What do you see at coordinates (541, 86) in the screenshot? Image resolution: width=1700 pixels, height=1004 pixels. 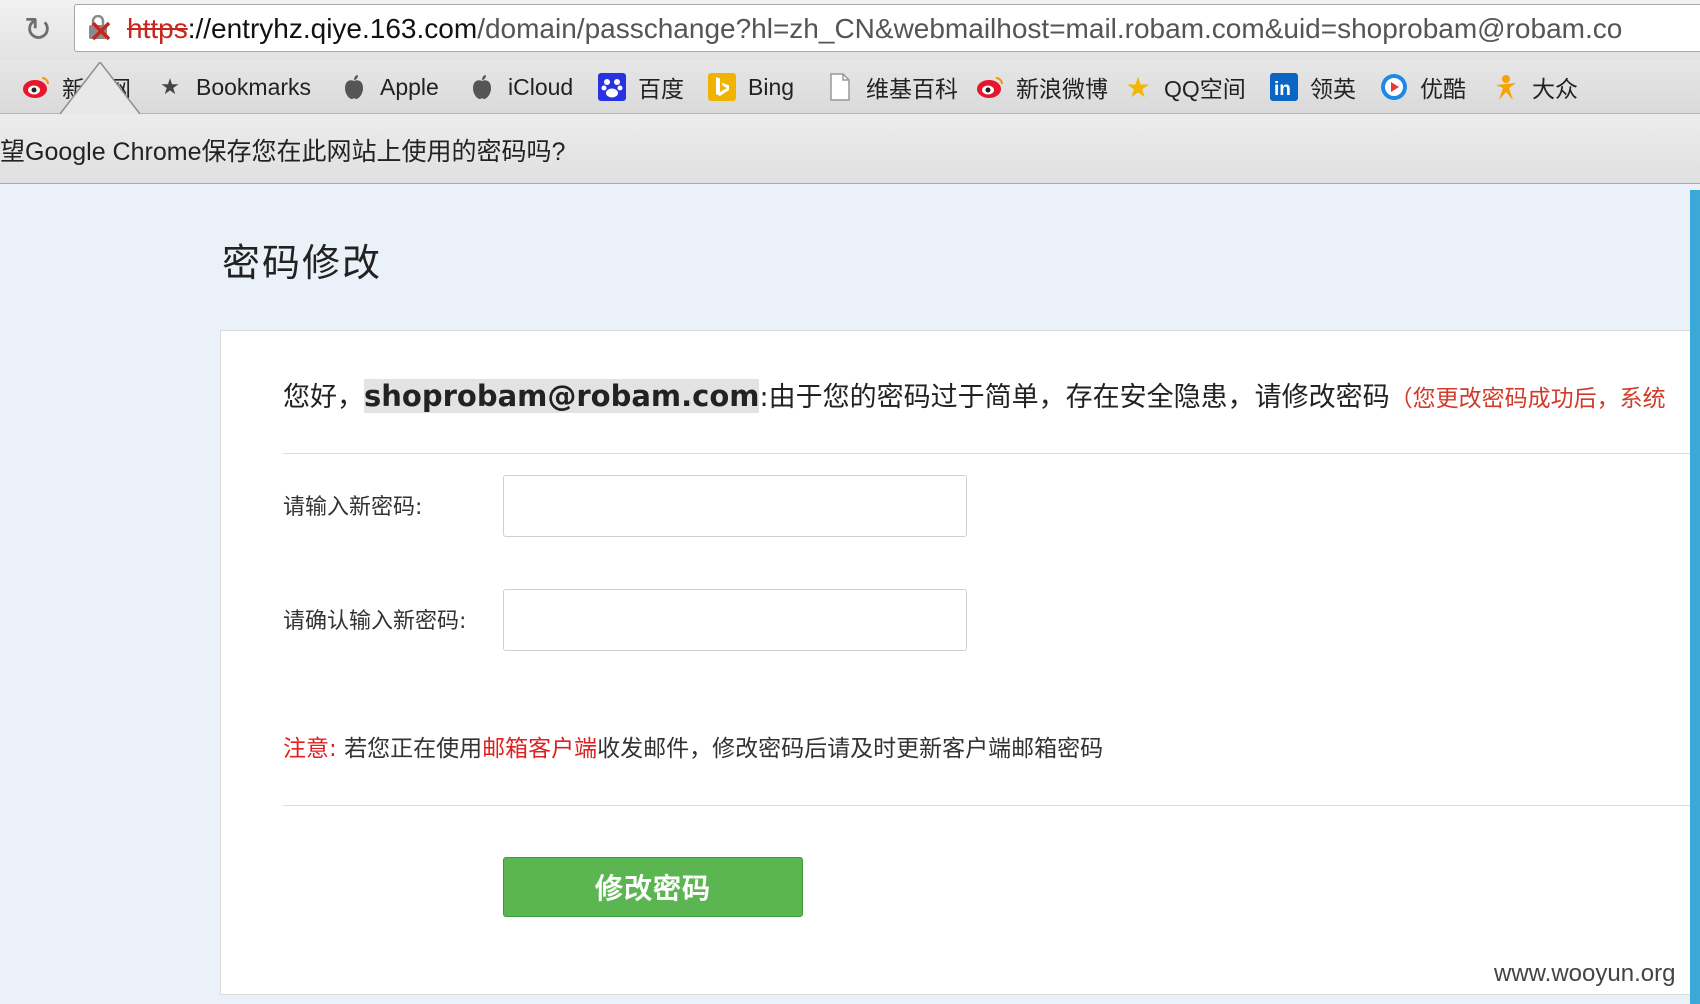 I see `bookmark-label: iCloud` at bounding box center [541, 86].